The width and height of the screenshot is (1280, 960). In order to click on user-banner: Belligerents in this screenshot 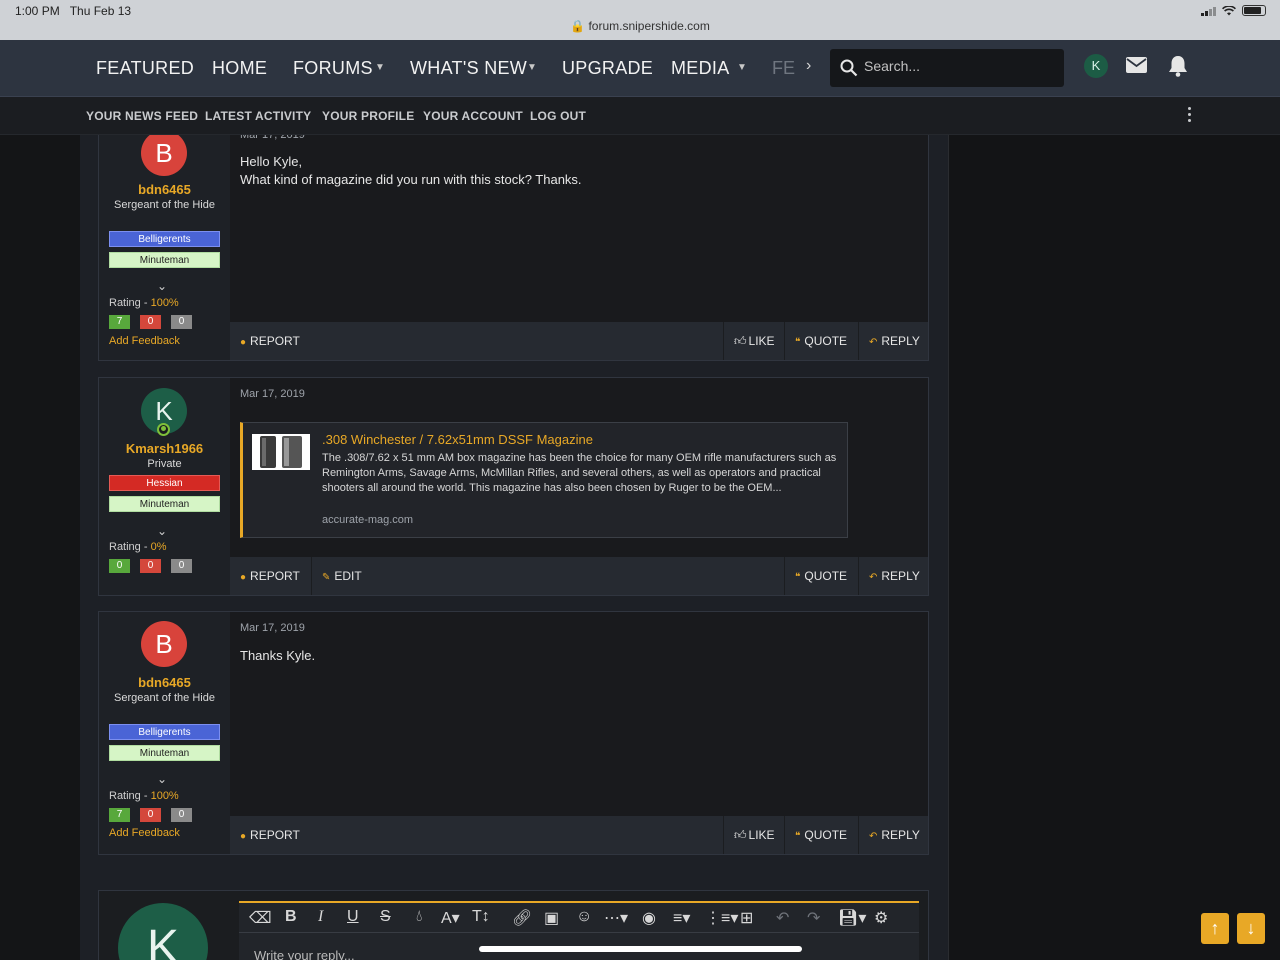, I will do `click(164, 732)`.